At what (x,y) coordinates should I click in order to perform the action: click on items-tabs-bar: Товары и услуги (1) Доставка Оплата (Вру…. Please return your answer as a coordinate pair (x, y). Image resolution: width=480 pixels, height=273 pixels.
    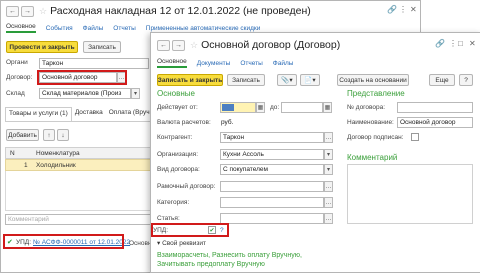
    Looking at the image, I should click on (84, 114).